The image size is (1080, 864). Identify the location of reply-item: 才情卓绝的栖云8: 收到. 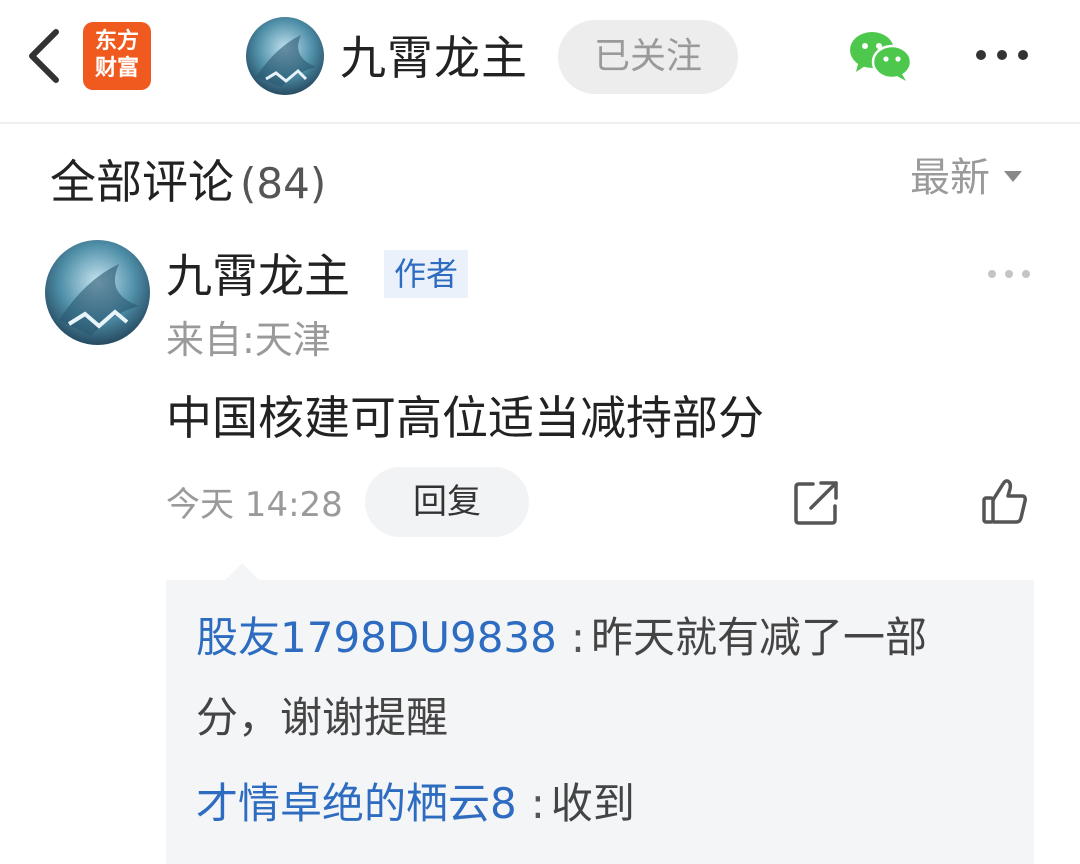
(601, 804).